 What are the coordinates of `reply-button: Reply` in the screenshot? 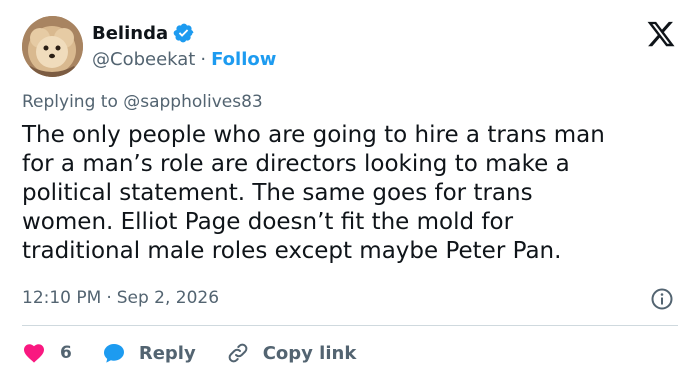 It's located at (149, 353).